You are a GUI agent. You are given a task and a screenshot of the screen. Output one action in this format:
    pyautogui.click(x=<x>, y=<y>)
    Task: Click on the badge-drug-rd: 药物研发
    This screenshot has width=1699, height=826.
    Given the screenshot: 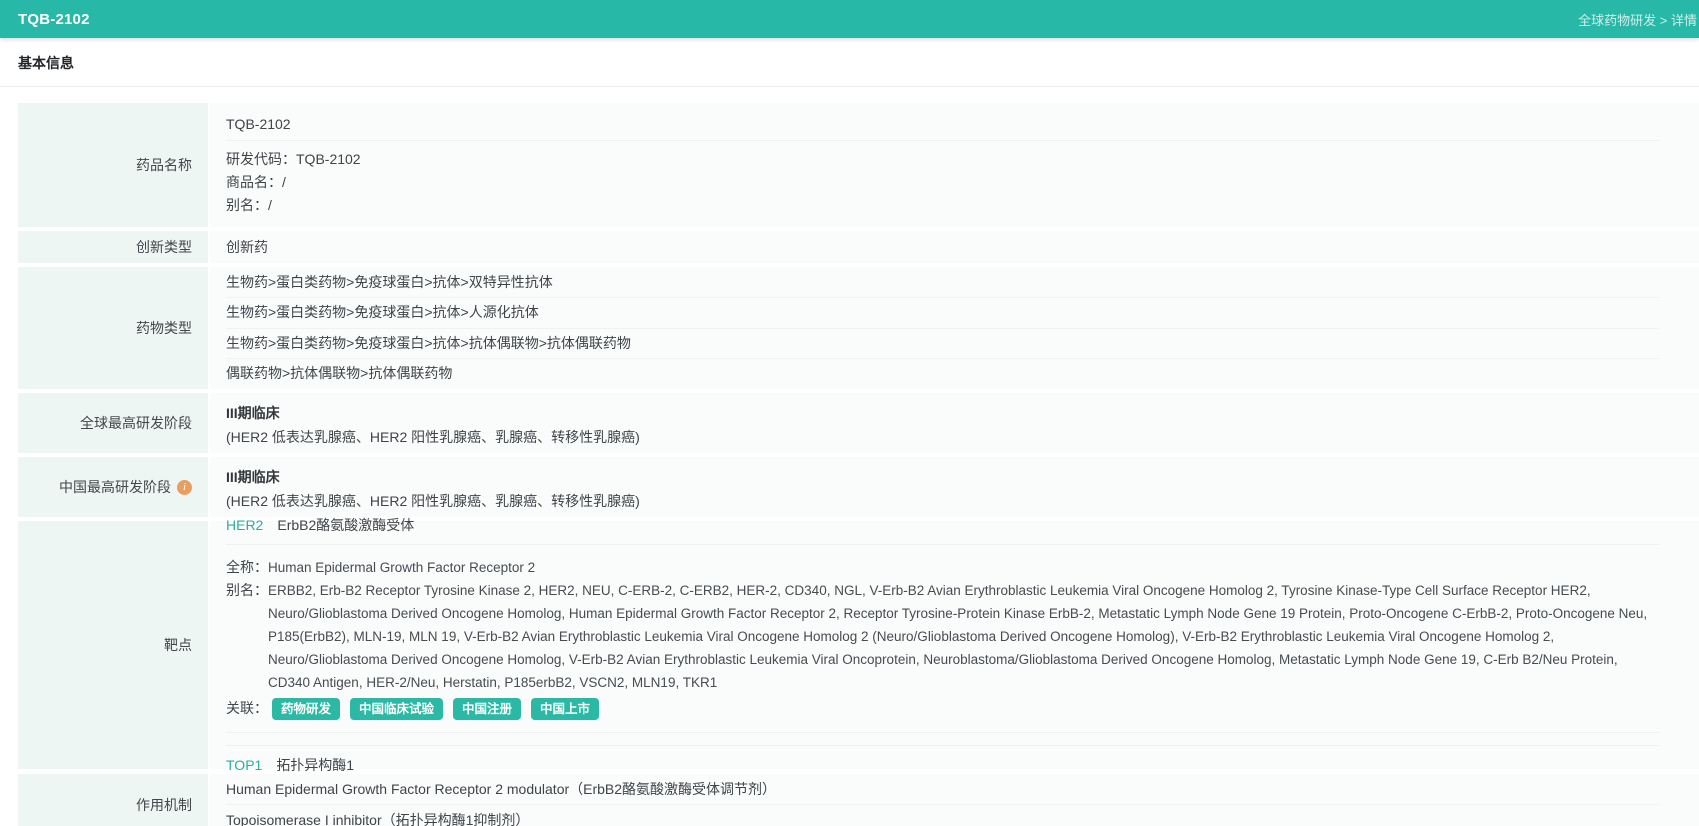 What is the action you would take?
    pyautogui.click(x=306, y=708)
    